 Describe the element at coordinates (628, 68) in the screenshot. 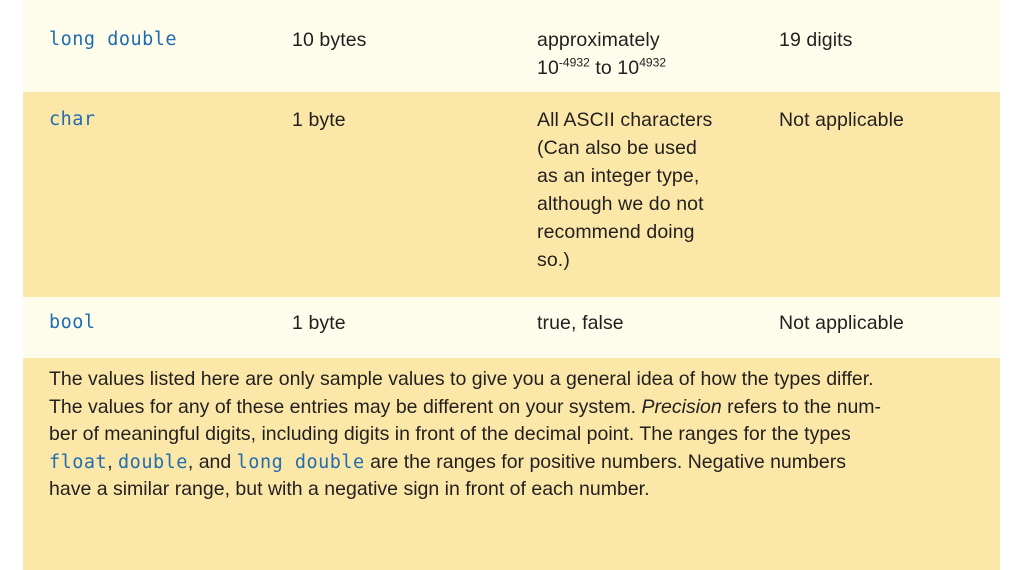

I see `range-base-2: 10` at that location.